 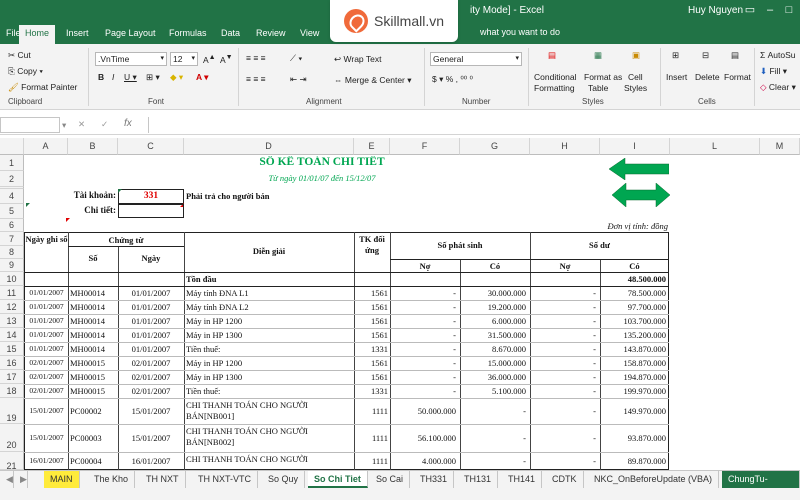 What do you see at coordinates (371, 438) in the screenshot?
I see `cell-tk: 1111` at bounding box center [371, 438].